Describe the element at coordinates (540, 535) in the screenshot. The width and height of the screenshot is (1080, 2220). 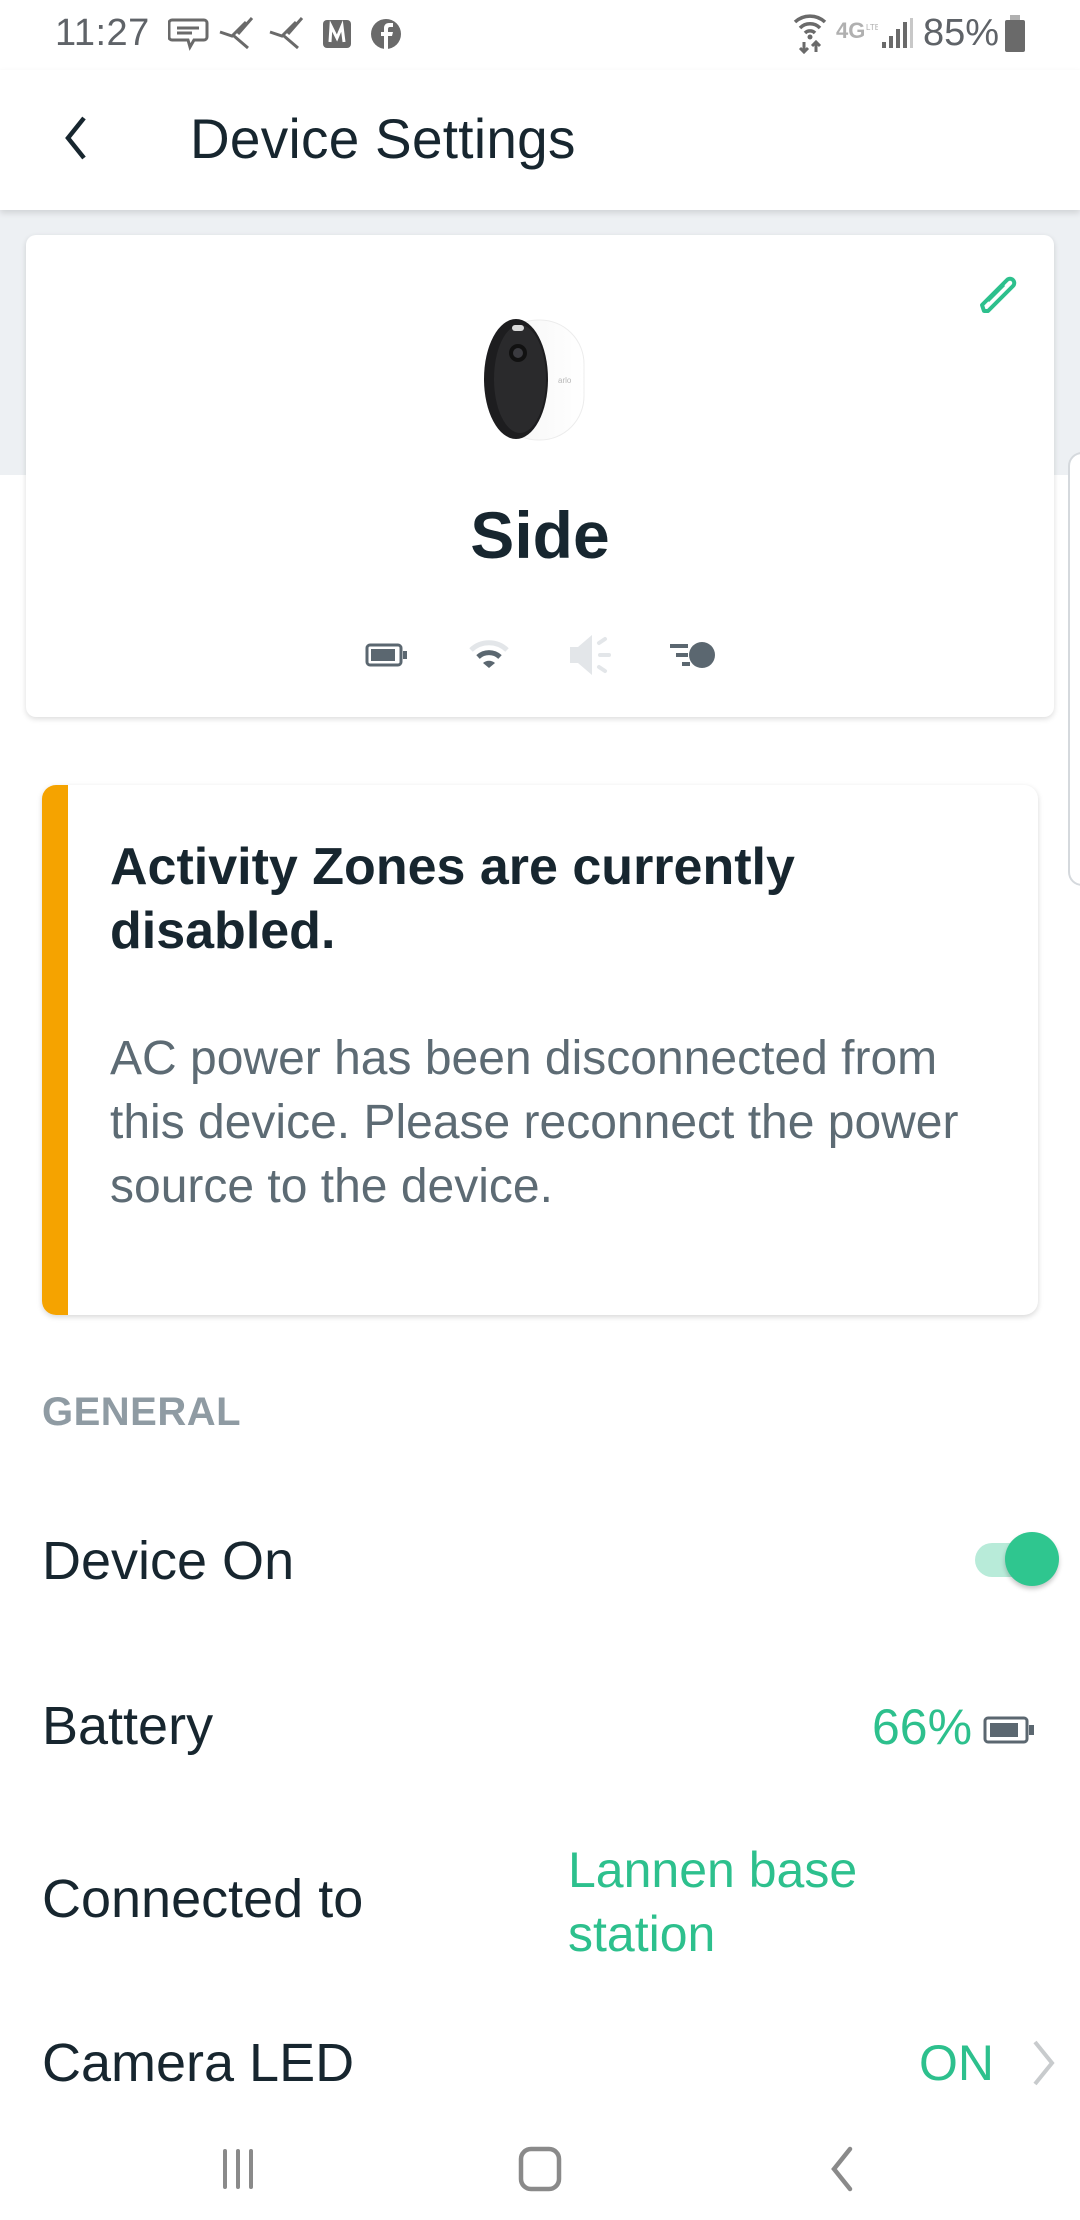
I see `device-name: Side` at that location.